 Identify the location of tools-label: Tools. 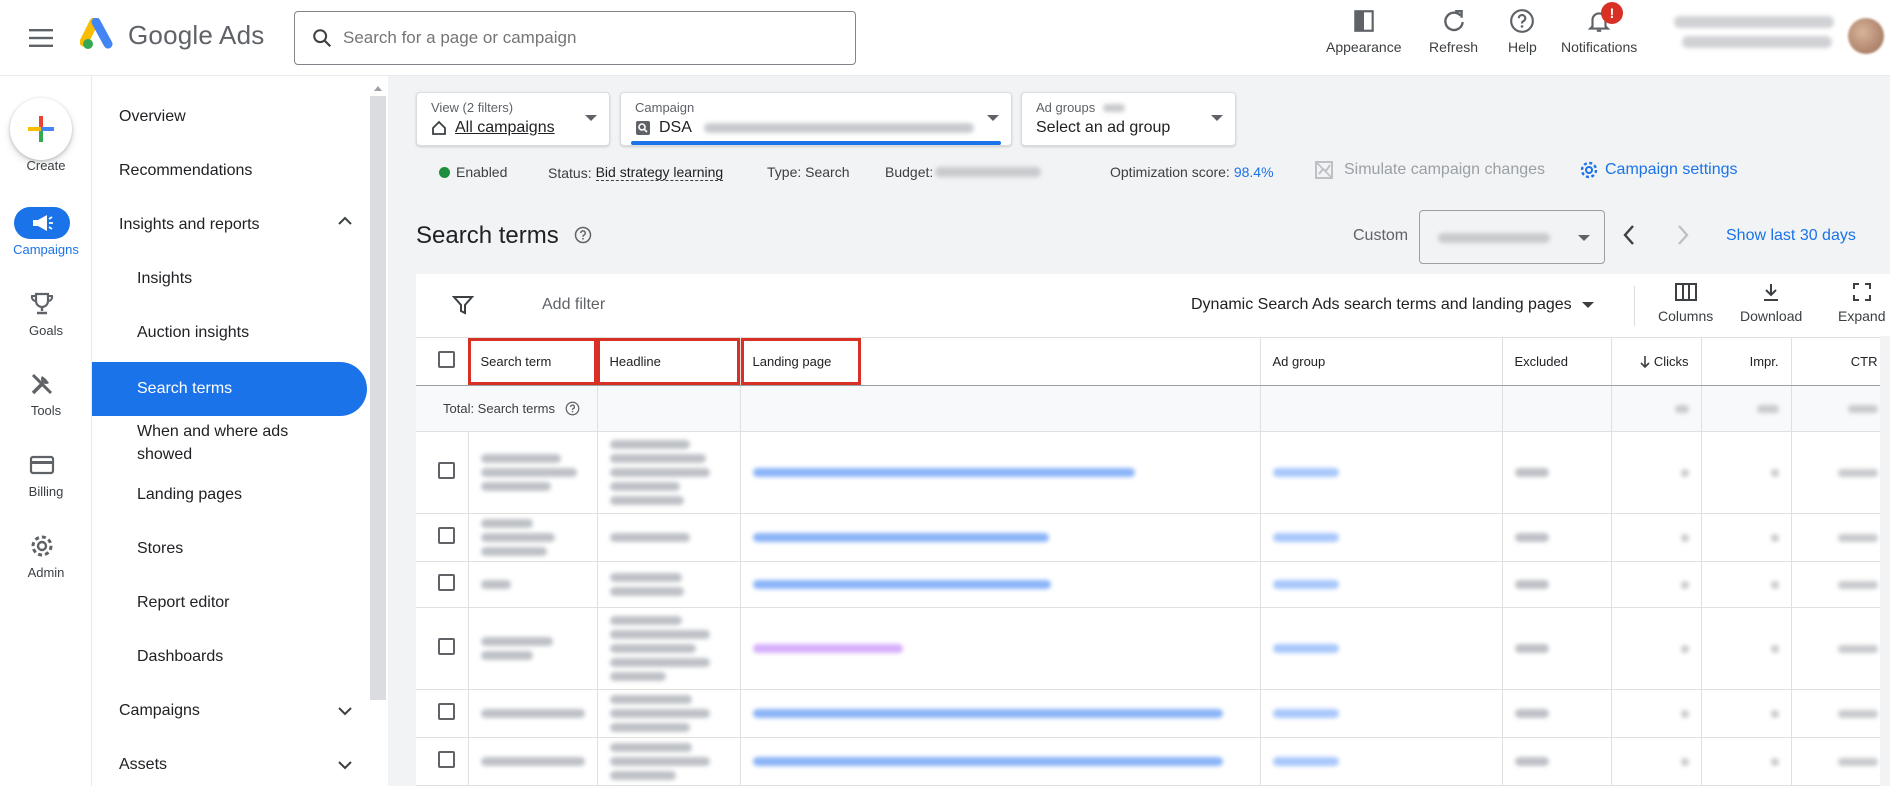
(46, 410).